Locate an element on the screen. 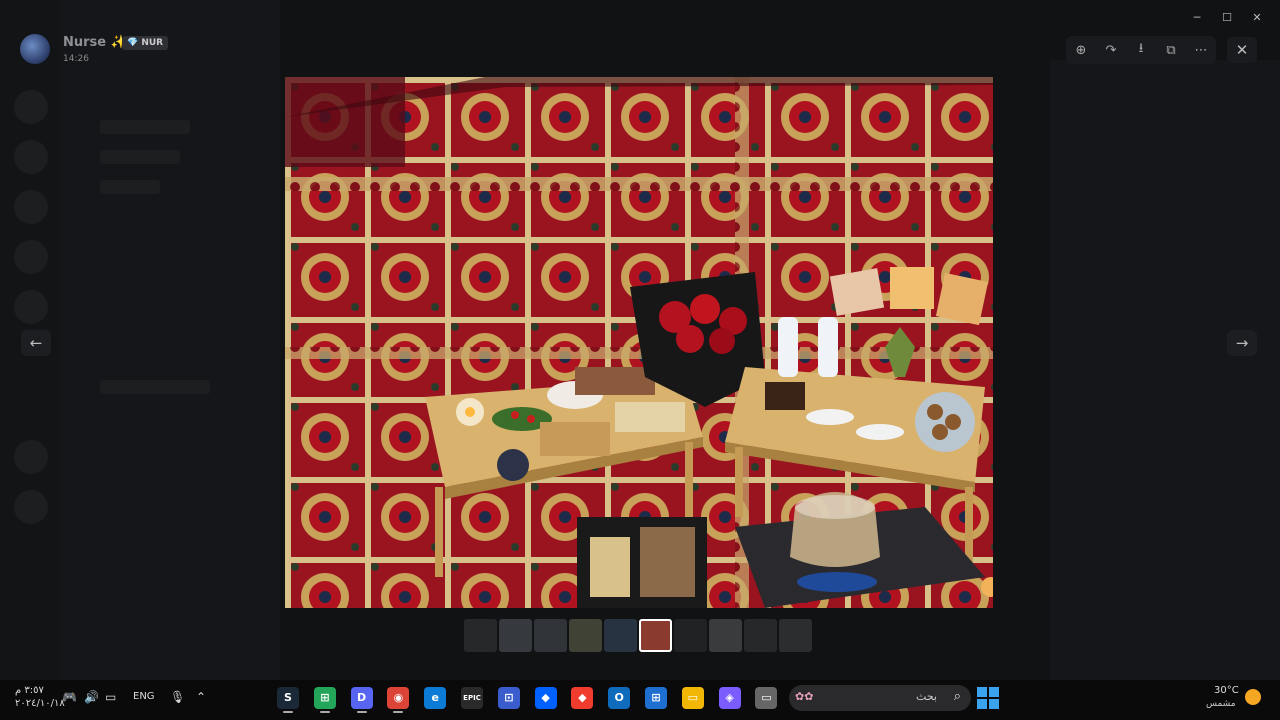 The height and width of the screenshot is (720, 1280). taskbar-search: ✿✿ بحث ⌕ is located at coordinates (880, 698).